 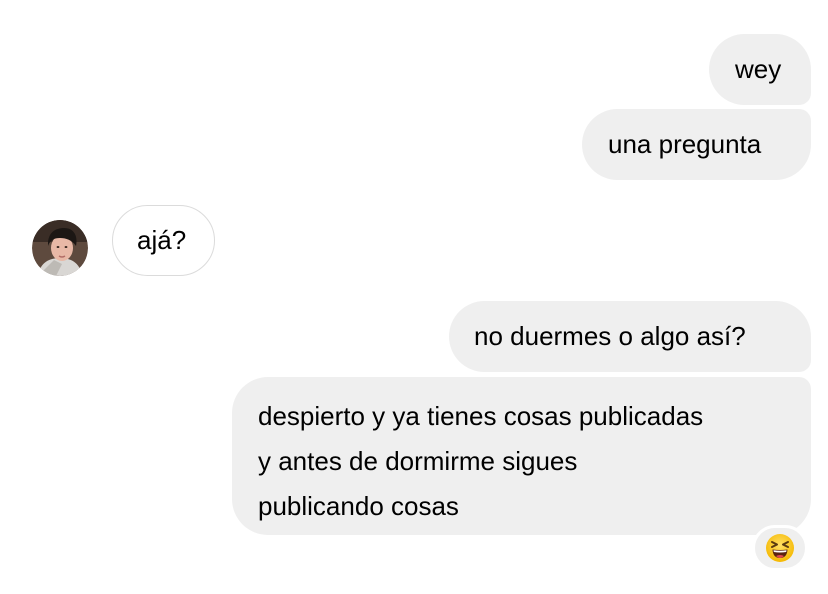 I want to click on message-text: una pregunta, so click(x=685, y=144).